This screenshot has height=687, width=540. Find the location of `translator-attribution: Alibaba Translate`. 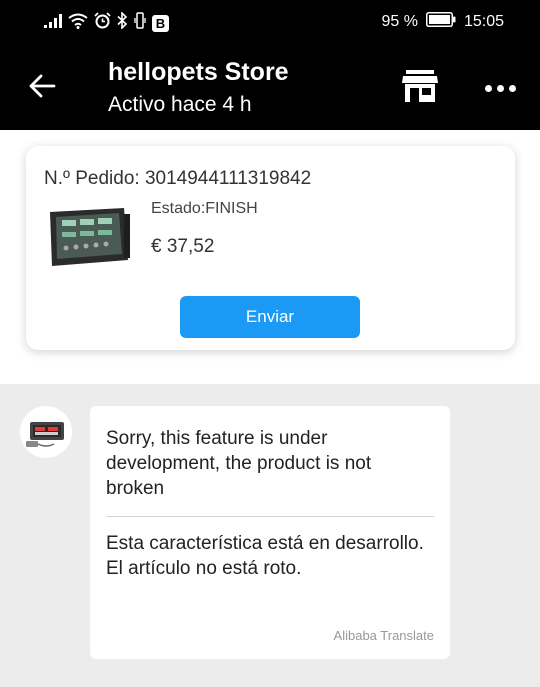

translator-attribution: Alibaba Translate is located at coordinates (383, 635).